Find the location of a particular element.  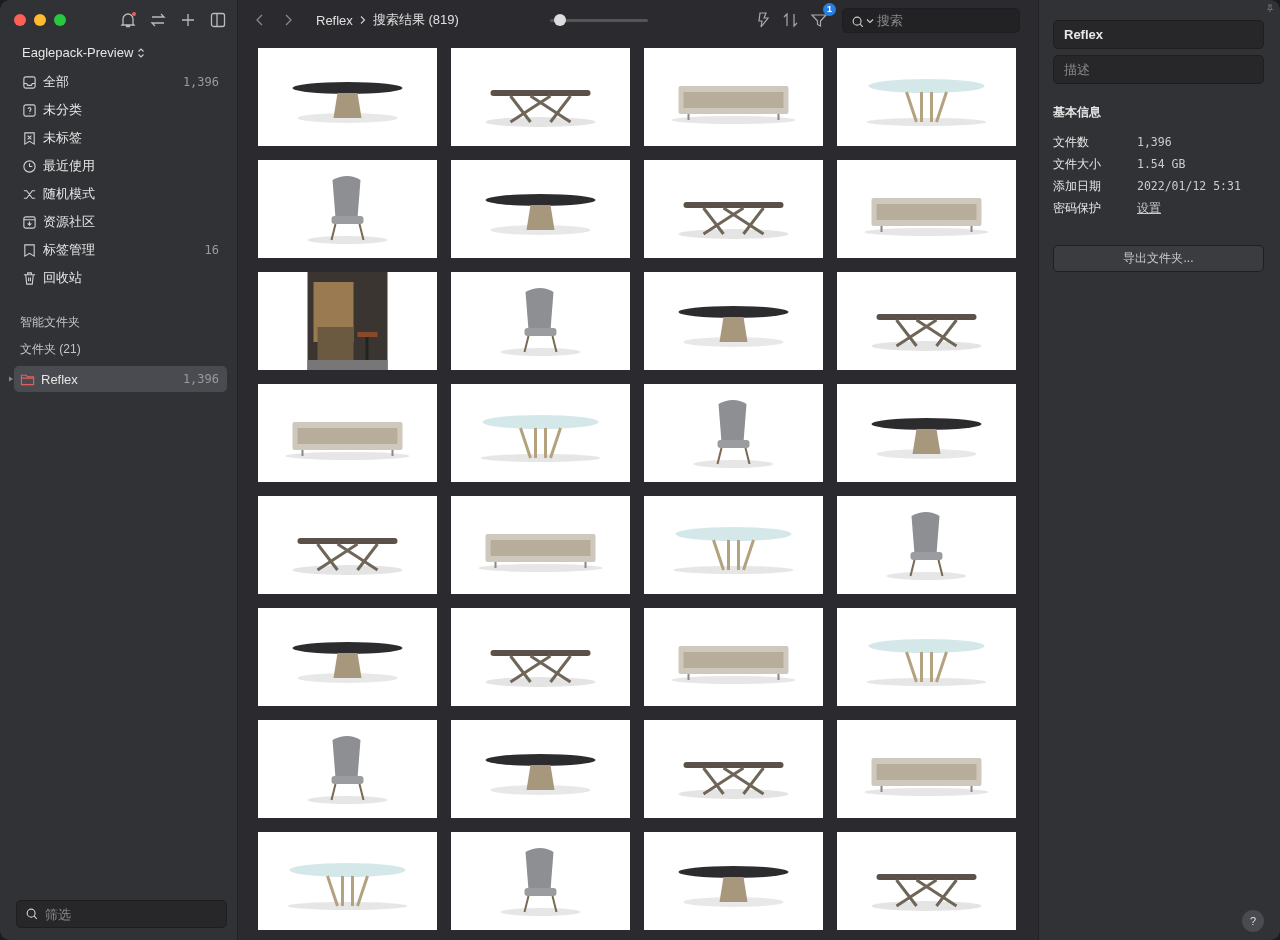

set-password-link: 设置 is located at coordinates (1149, 208).